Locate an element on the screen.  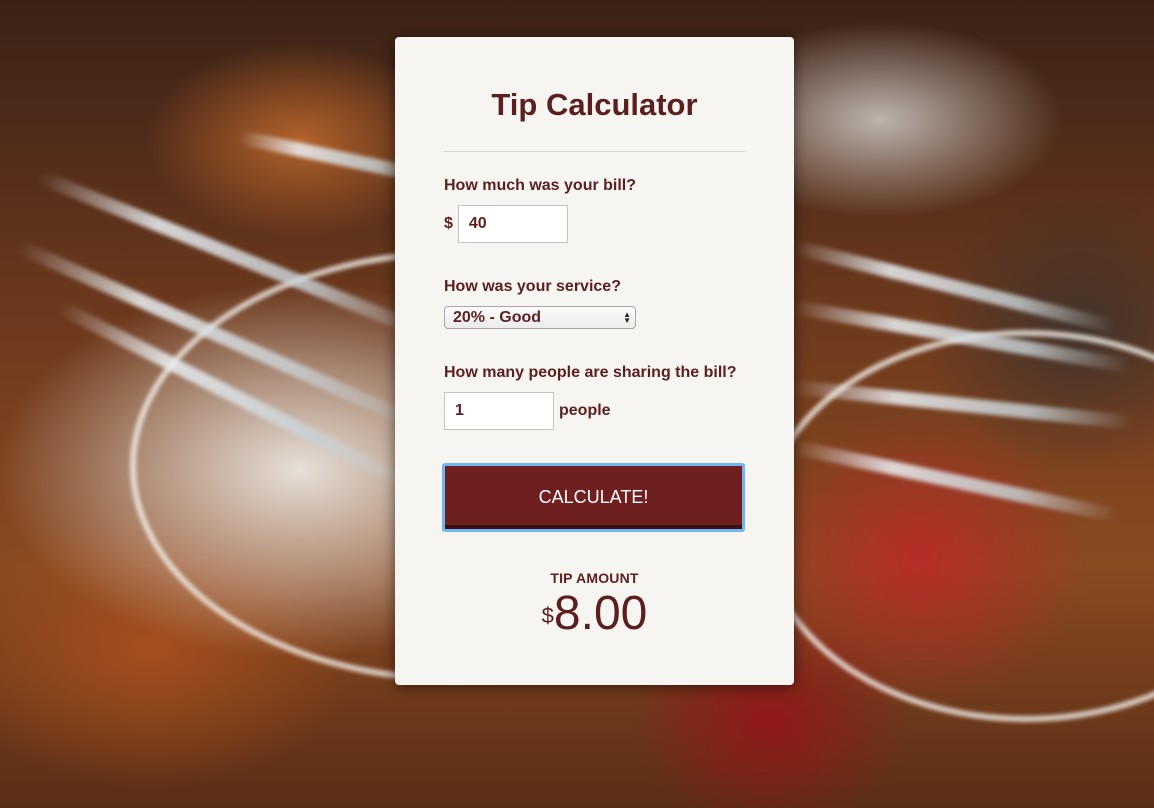
bill-question-label: How much was your bill? is located at coordinates (540, 185).